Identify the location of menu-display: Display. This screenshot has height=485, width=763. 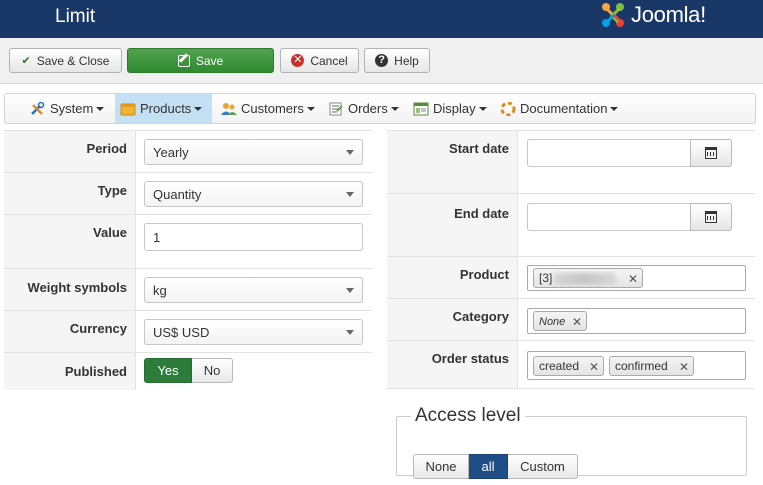
(450, 108).